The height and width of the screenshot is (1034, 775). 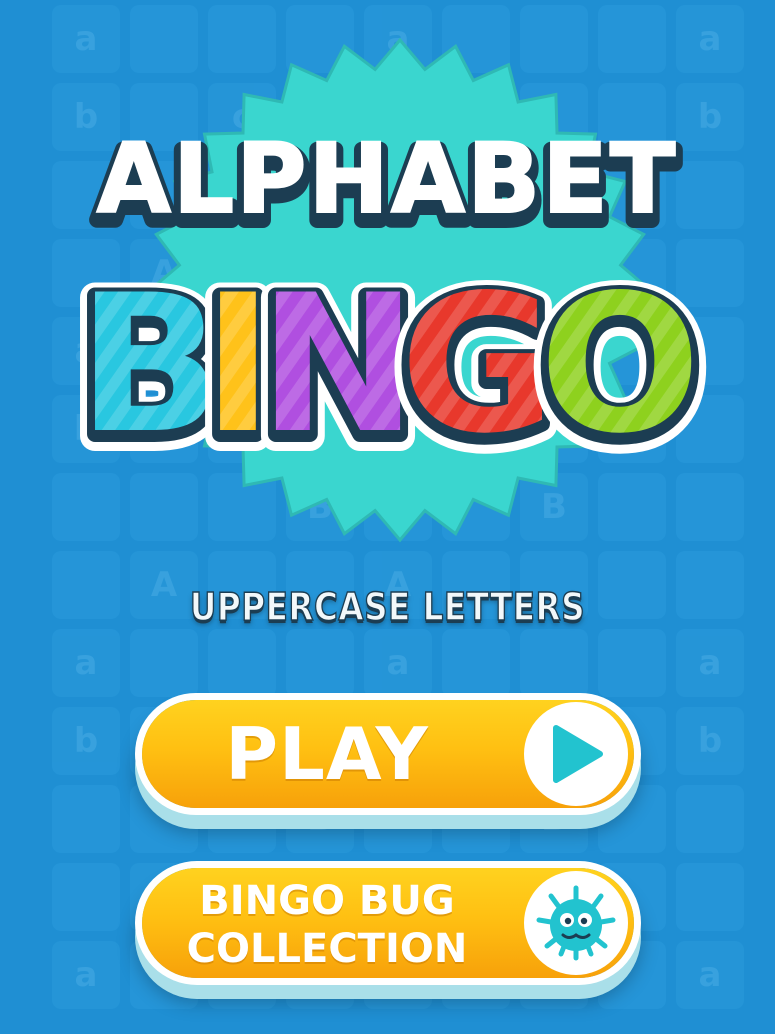 What do you see at coordinates (387, 179) in the screenshot?
I see `logo-word-alphabet: ALPHABET` at bounding box center [387, 179].